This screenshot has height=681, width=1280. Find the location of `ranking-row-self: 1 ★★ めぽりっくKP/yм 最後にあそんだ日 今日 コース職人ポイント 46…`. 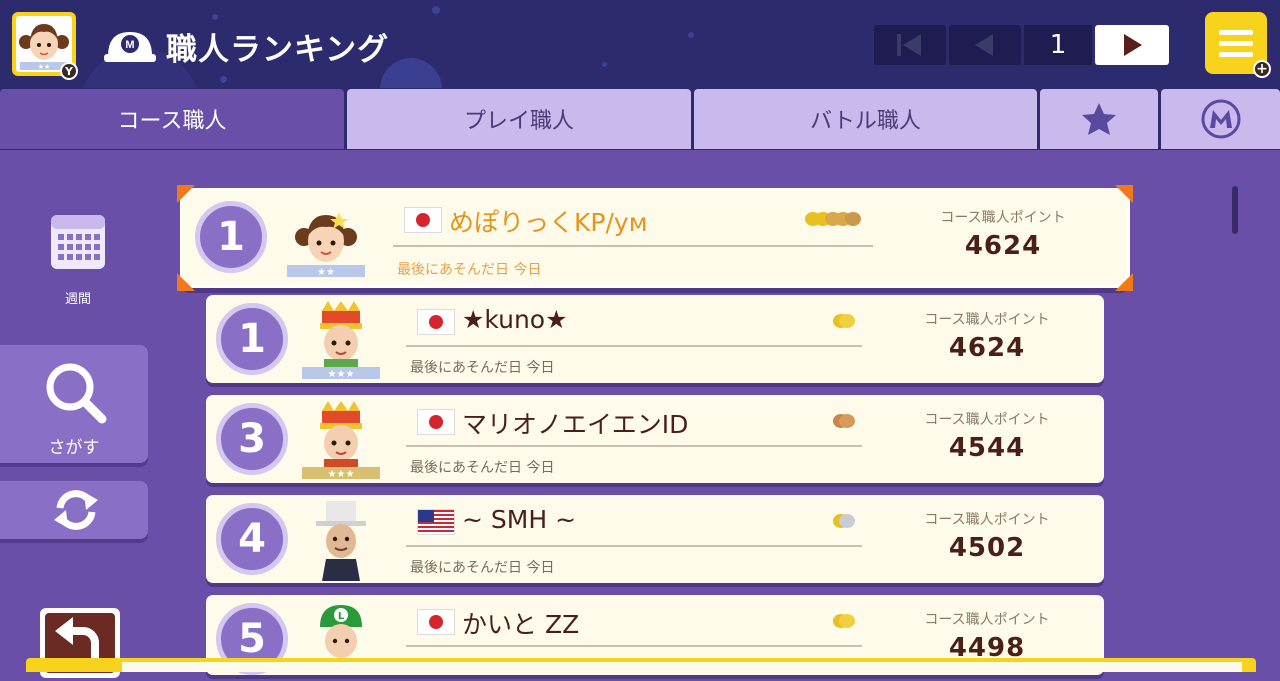

ranking-row-self: 1 ★★ めぽりっくKP/yм 最後にあそんだ日 今日 コース職人ポイント 46… is located at coordinates (655, 238).